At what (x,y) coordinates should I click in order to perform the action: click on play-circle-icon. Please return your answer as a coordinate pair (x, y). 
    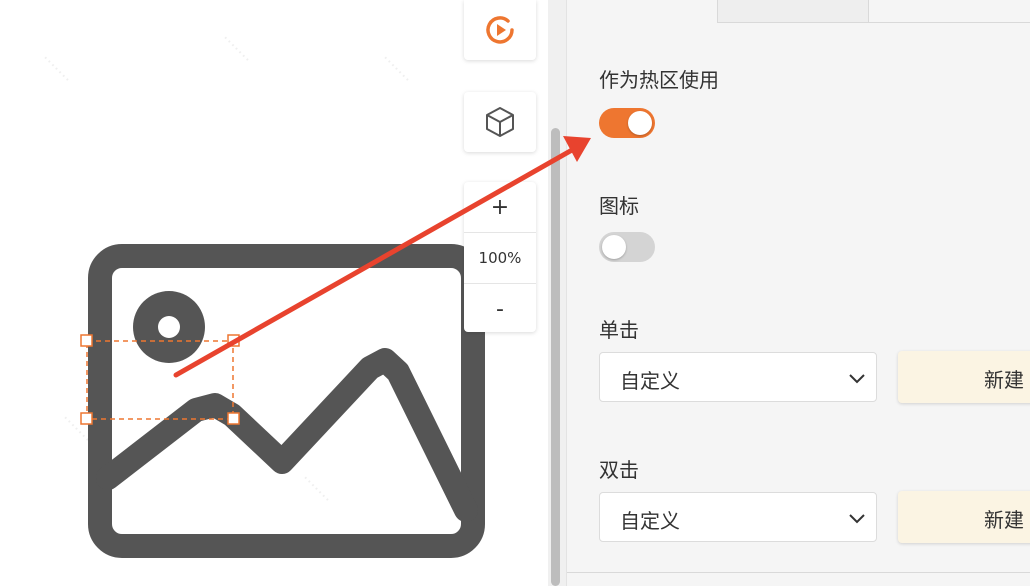
    Looking at the image, I should click on (500, 30).